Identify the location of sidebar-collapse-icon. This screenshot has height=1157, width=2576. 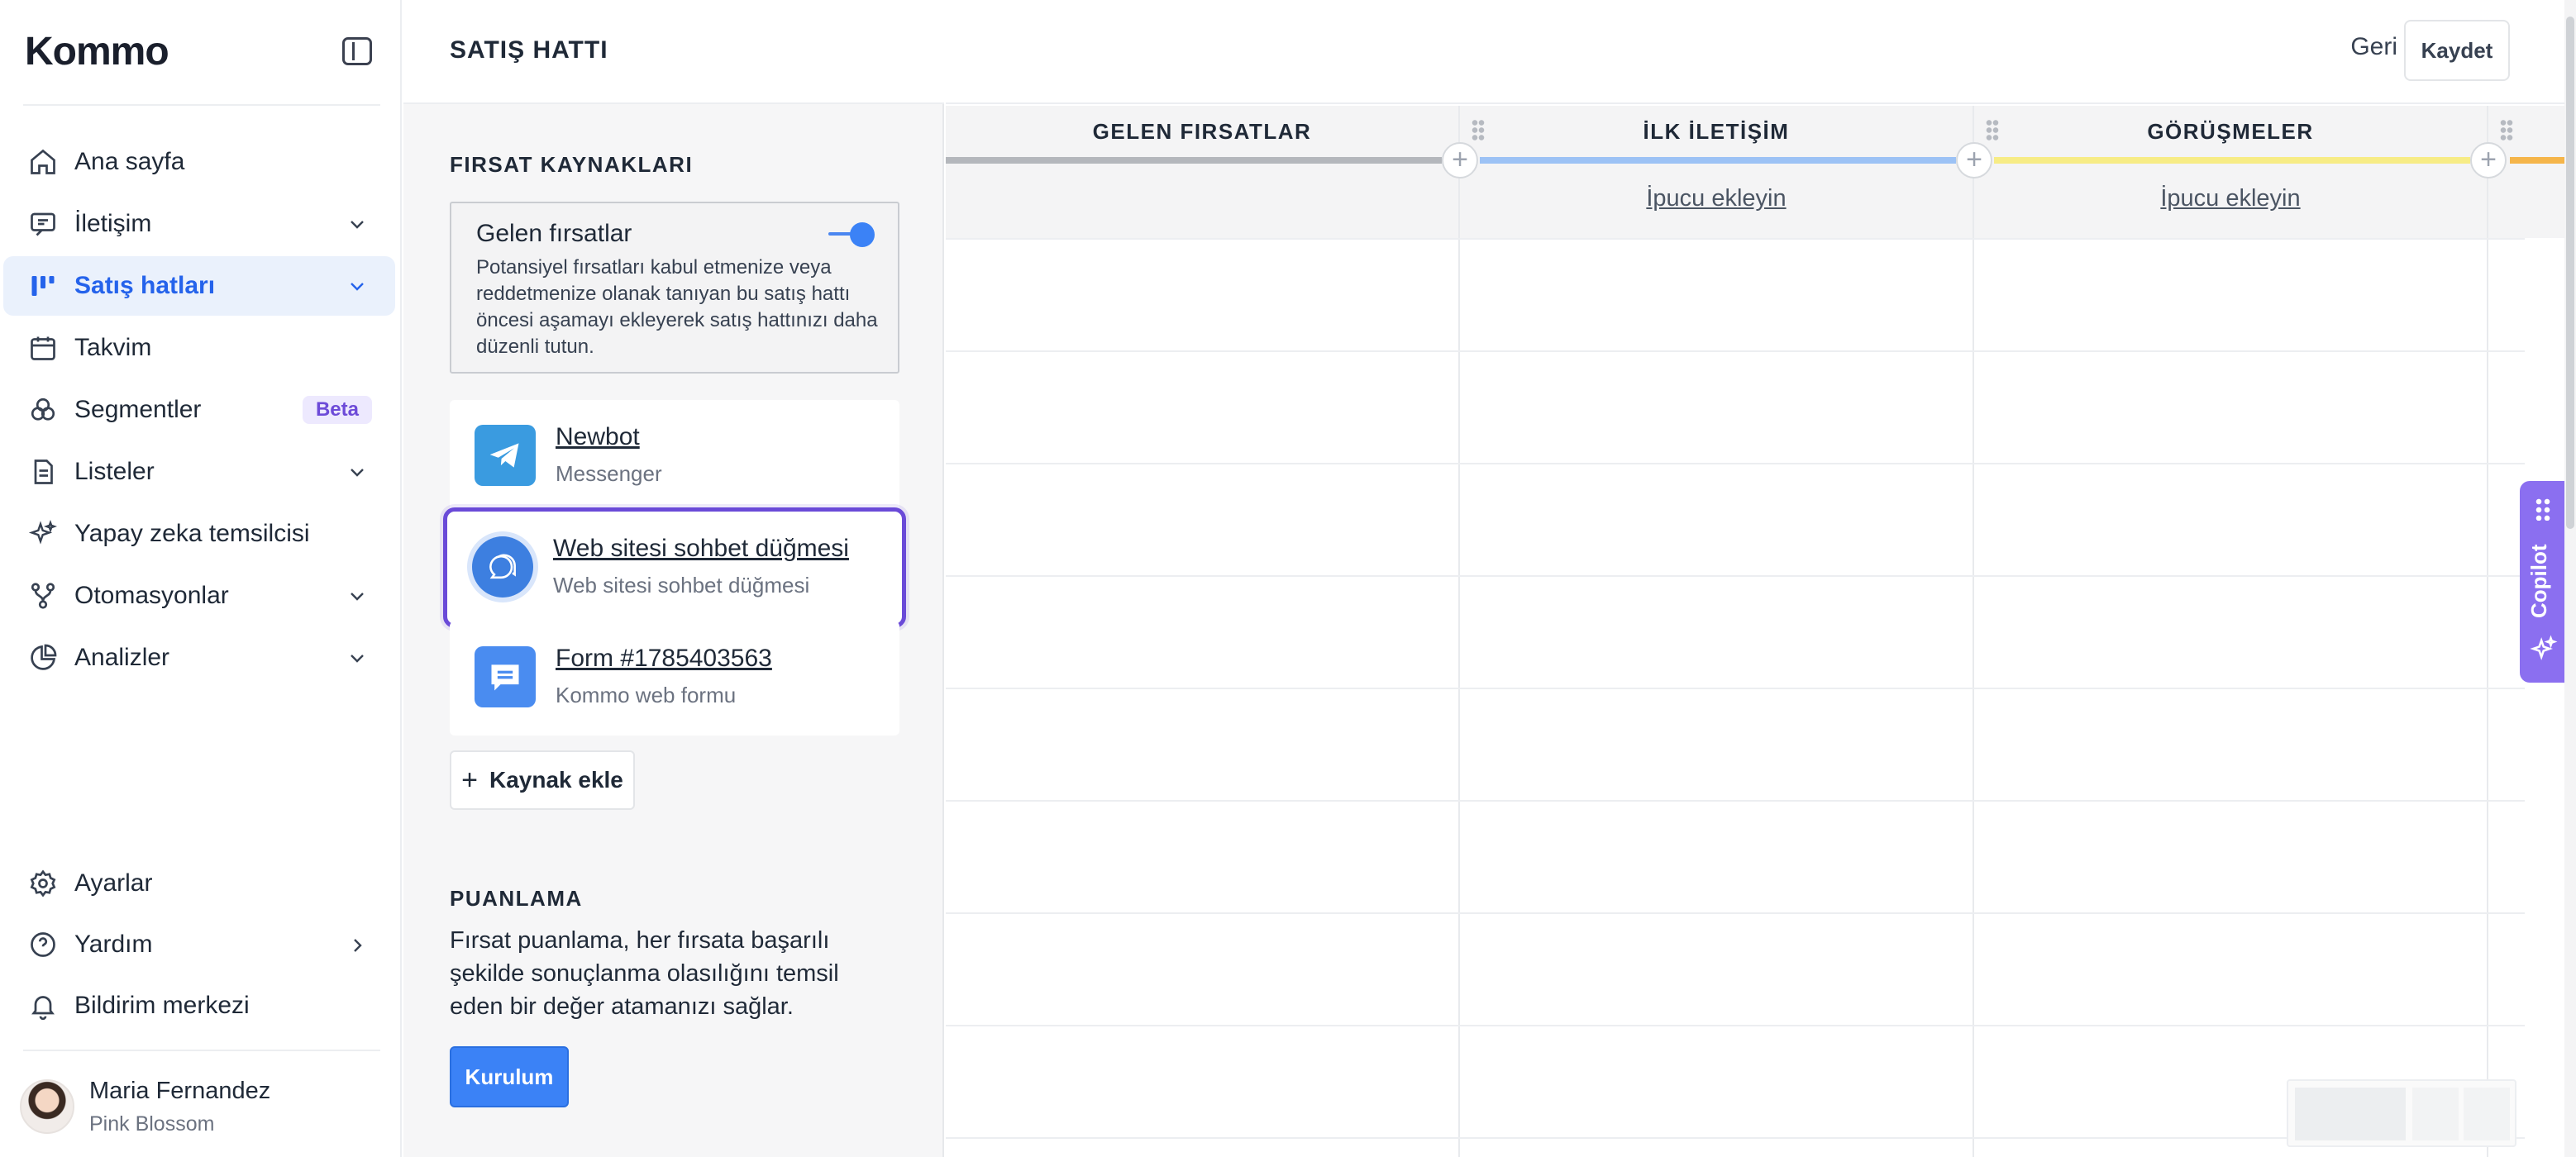
(357, 51).